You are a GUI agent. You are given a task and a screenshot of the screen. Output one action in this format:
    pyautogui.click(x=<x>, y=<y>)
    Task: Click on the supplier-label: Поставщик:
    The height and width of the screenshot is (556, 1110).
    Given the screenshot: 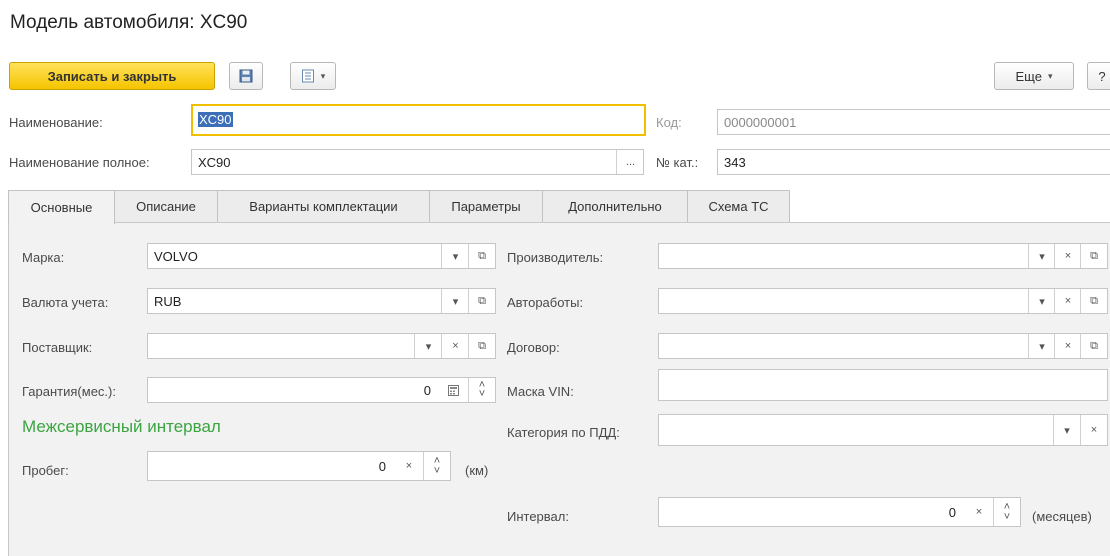 What is the action you would take?
    pyautogui.click(x=57, y=347)
    